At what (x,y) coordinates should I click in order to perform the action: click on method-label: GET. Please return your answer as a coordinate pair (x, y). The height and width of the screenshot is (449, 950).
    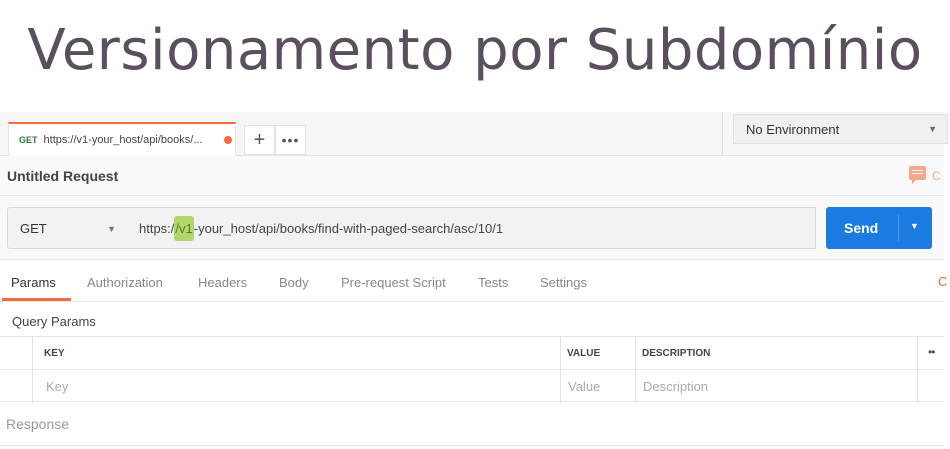
    Looking at the image, I should click on (33, 228).